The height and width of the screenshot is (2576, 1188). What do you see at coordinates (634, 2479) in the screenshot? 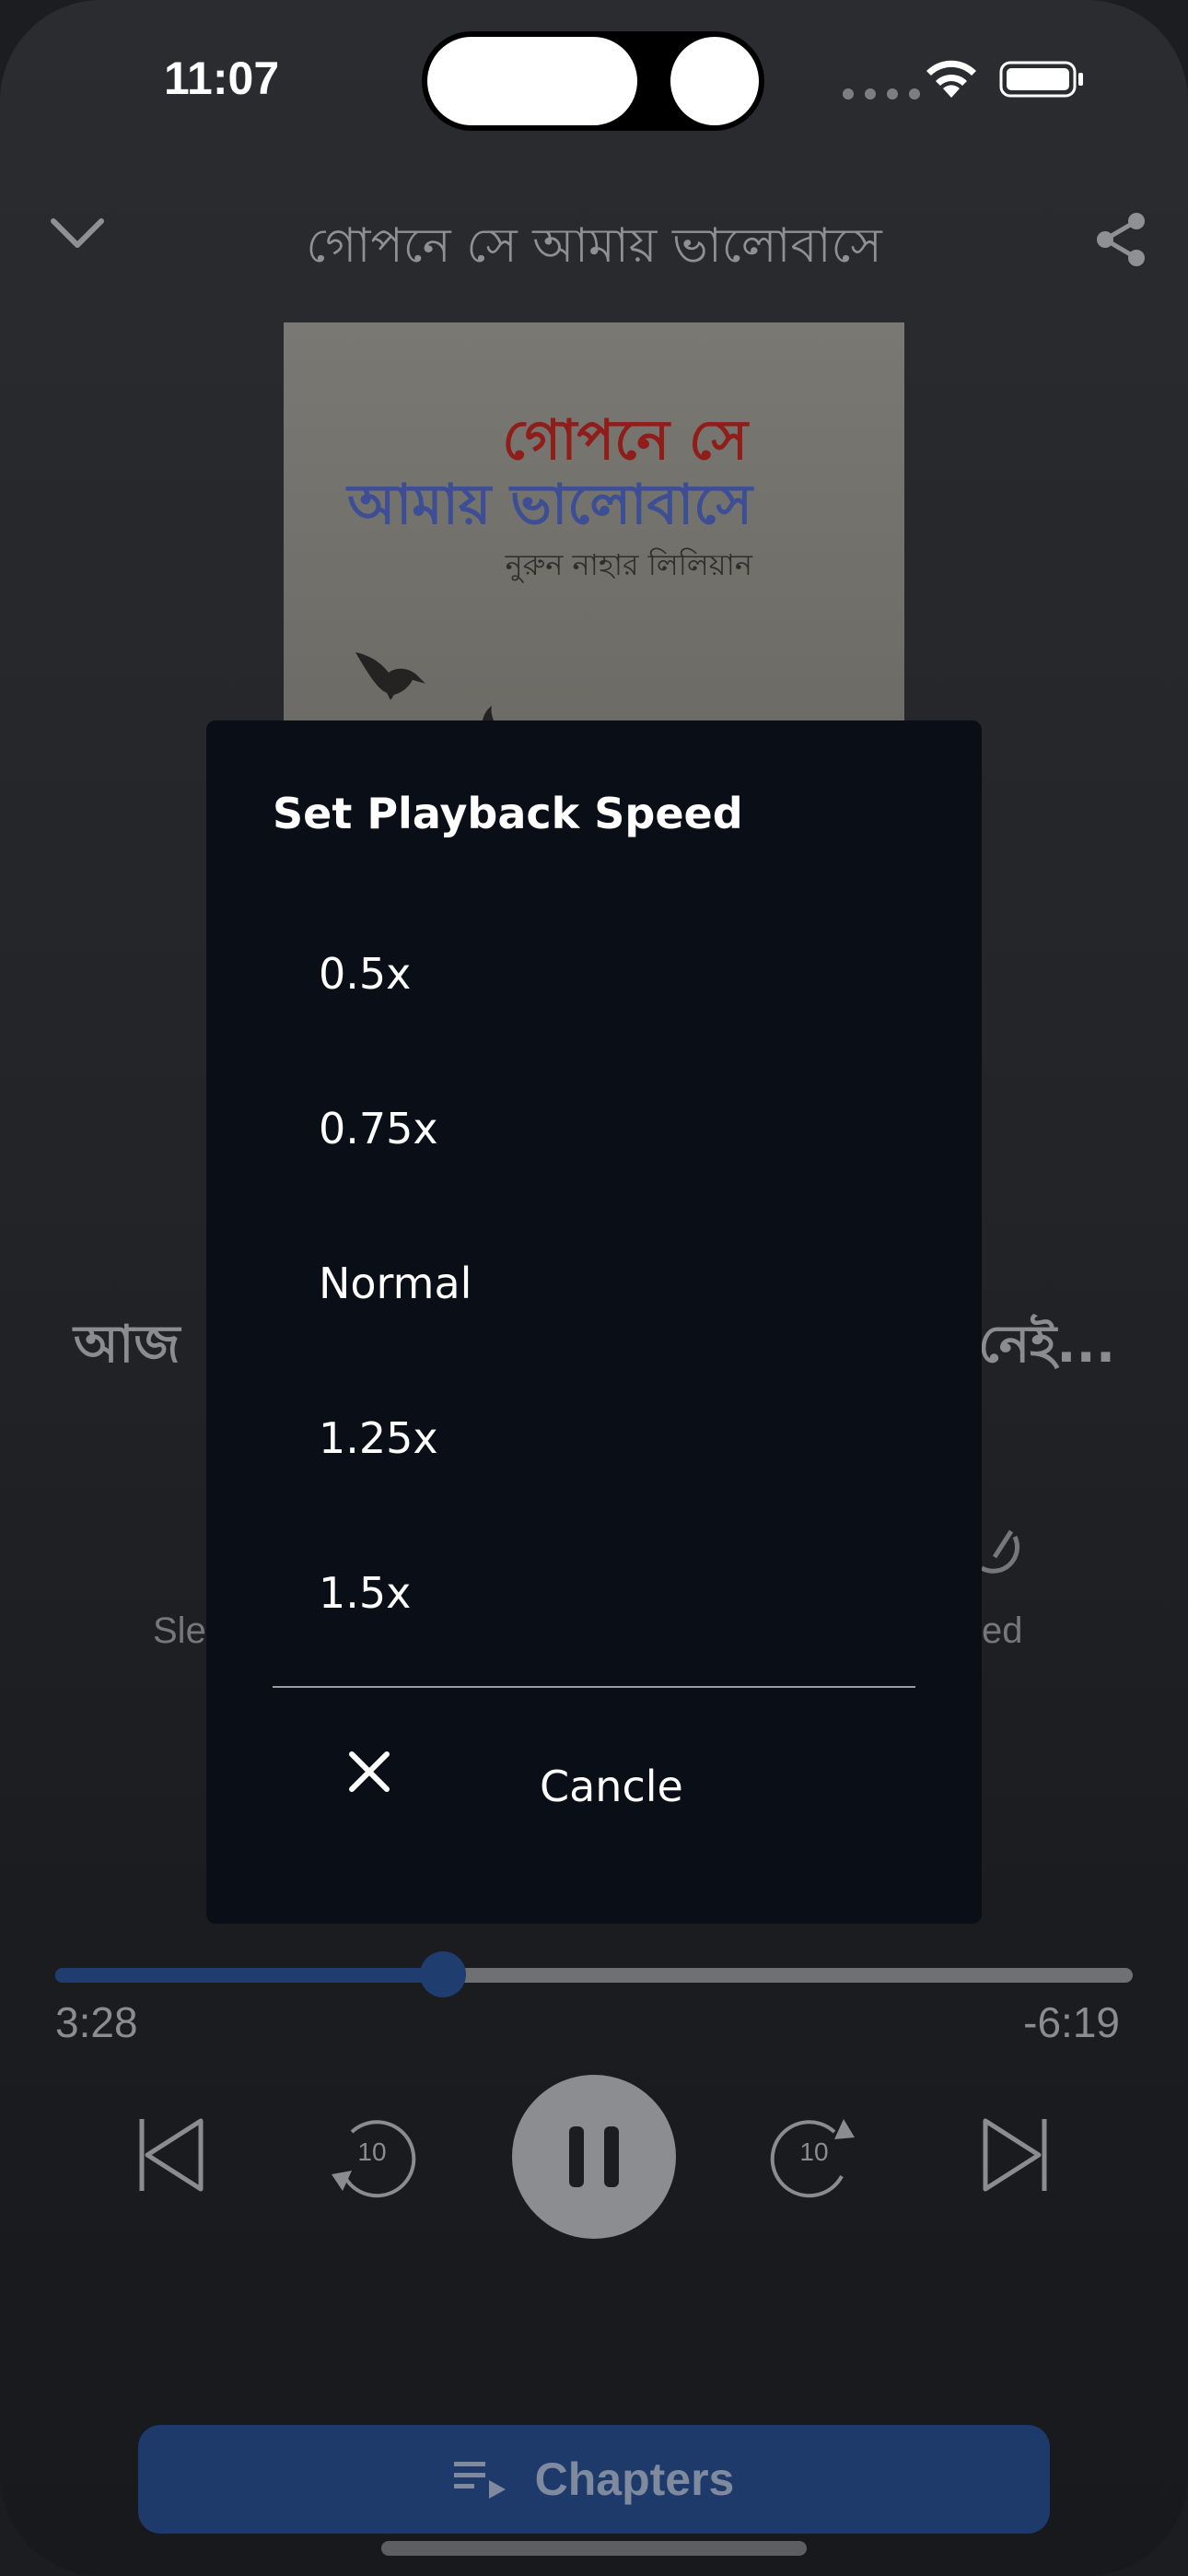
I see `chapters-label: Chapters` at bounding box center [634, 2479].